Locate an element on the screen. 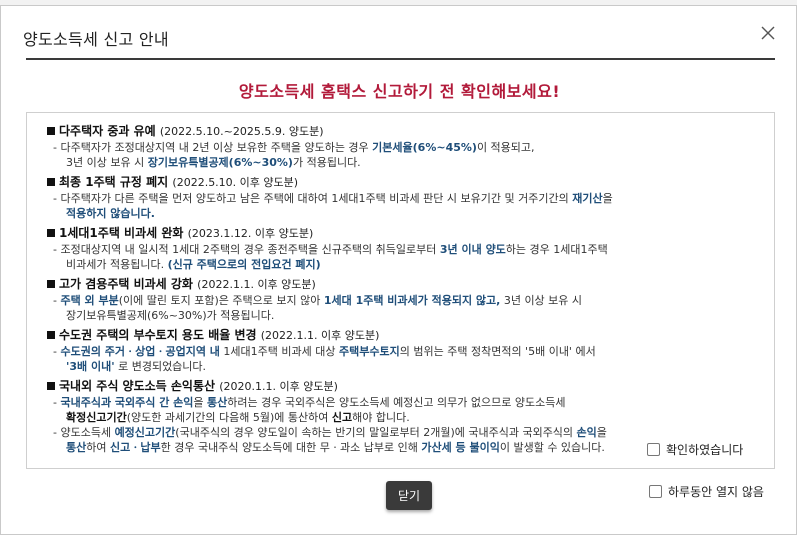  highlight-text: 수도권의 주거ㆍ상업ㆍ공업지역 내 is located at coordinates (140, 351).